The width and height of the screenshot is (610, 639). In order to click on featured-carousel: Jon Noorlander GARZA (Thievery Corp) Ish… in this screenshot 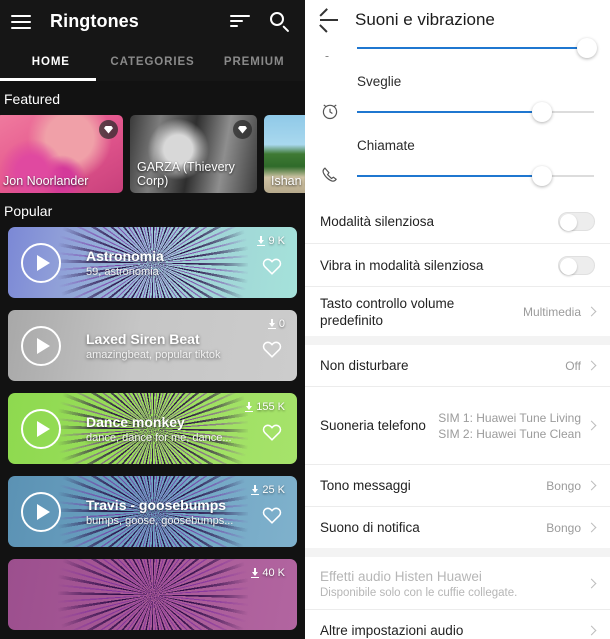, I will do `click(152, 154)`.